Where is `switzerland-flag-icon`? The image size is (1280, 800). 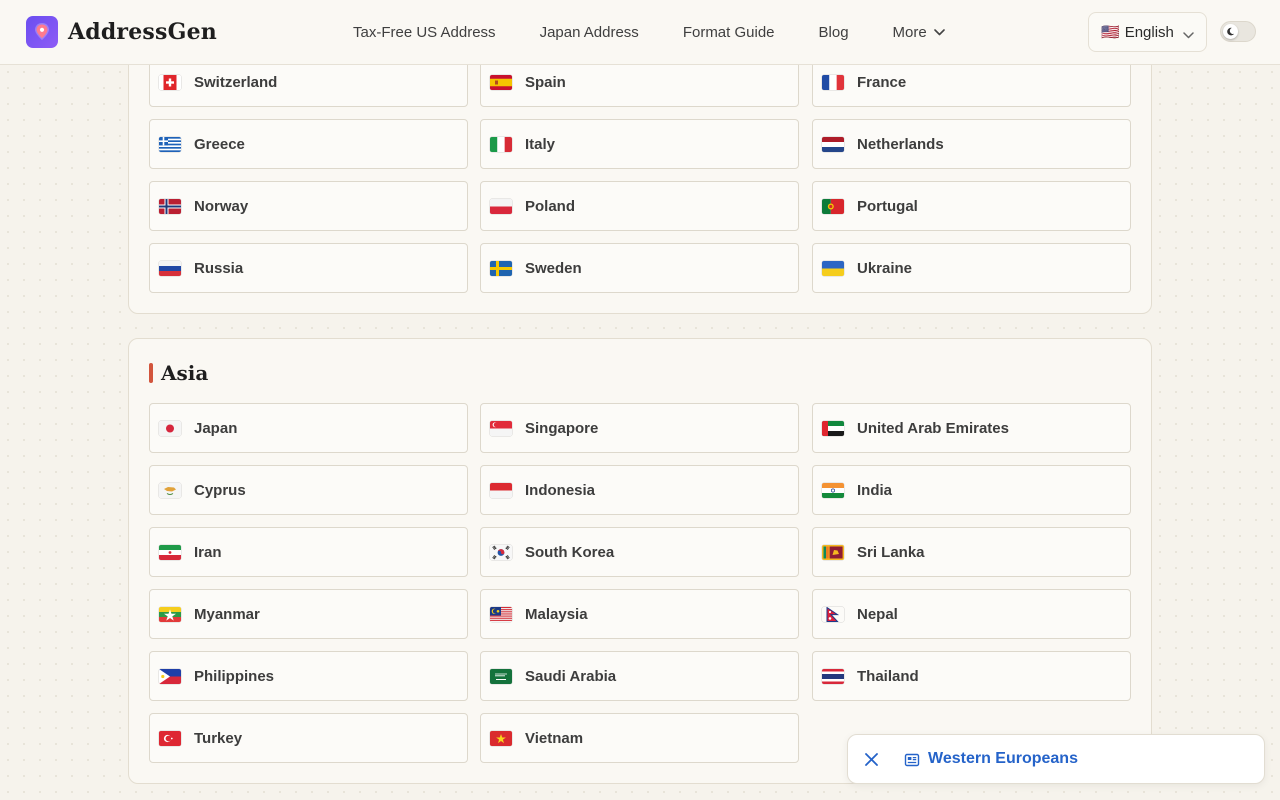
switzerland-flag-icon is located at coordinates (170, 82).